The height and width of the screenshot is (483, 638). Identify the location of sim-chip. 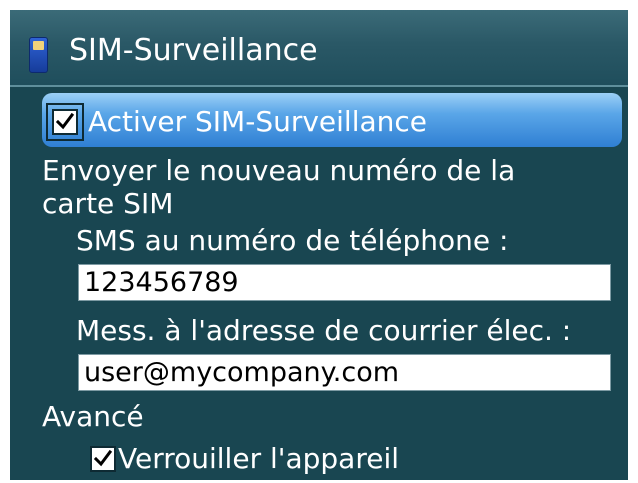
(38, 45).